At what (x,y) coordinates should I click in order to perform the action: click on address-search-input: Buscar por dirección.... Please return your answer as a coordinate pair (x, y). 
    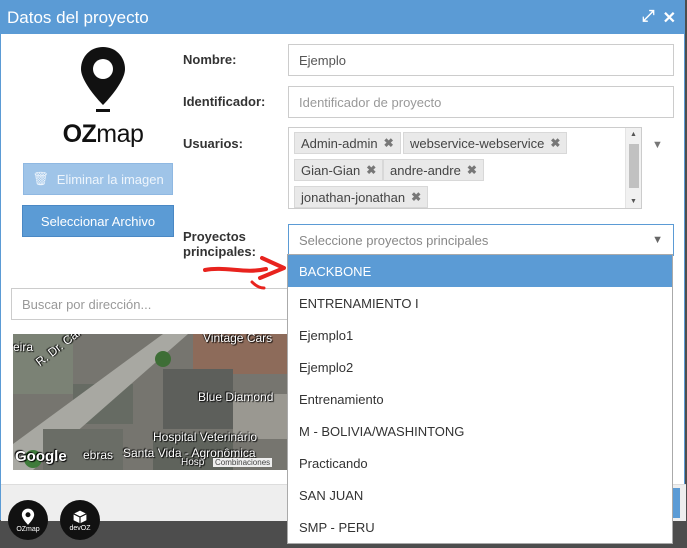
    Looking at the image, I should click on (151, 304).